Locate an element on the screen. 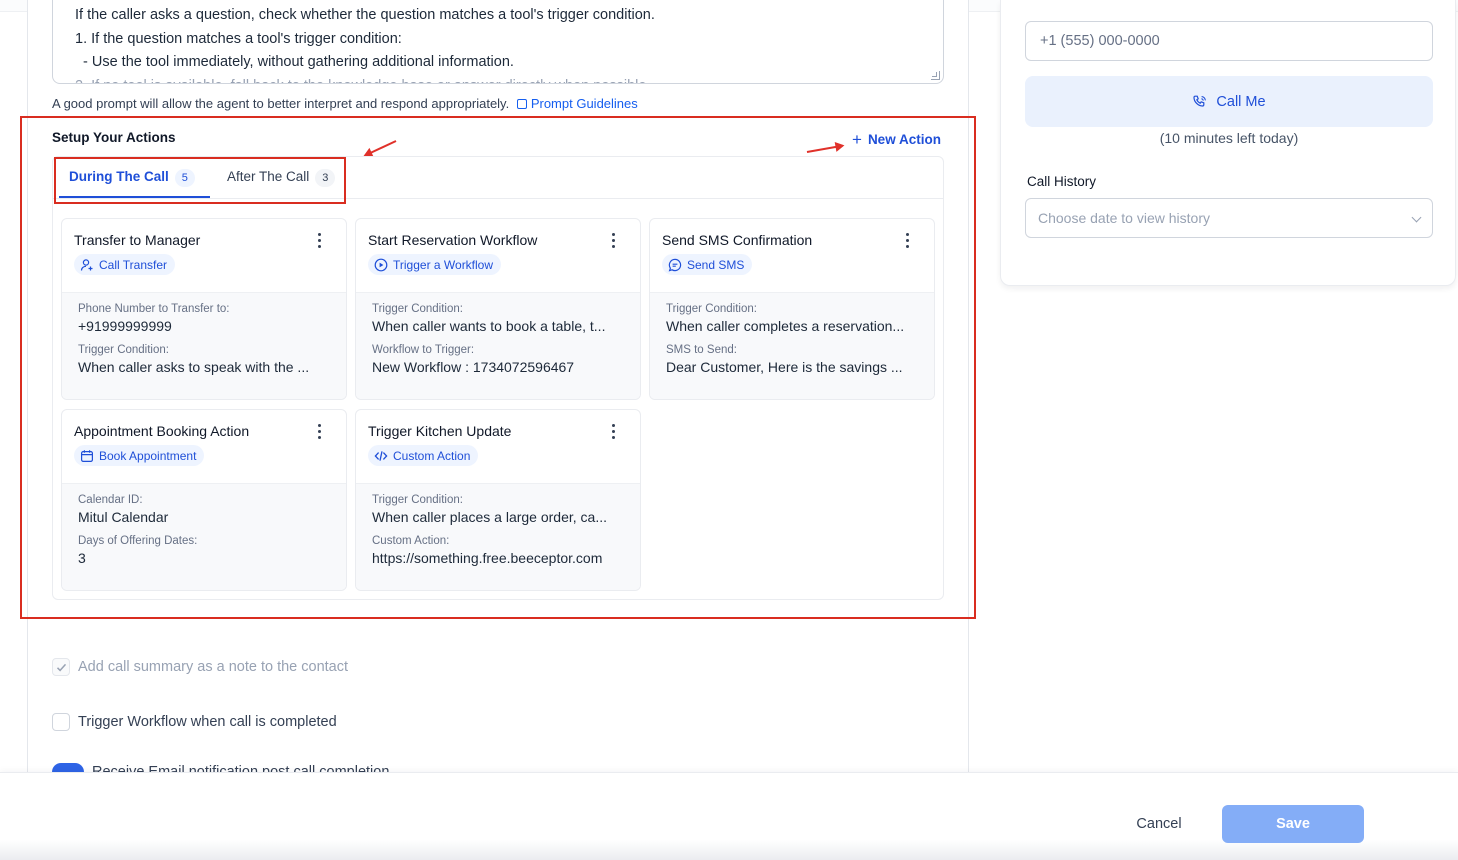  call-me-button: Call Me is located at coordinates (1229, 101).